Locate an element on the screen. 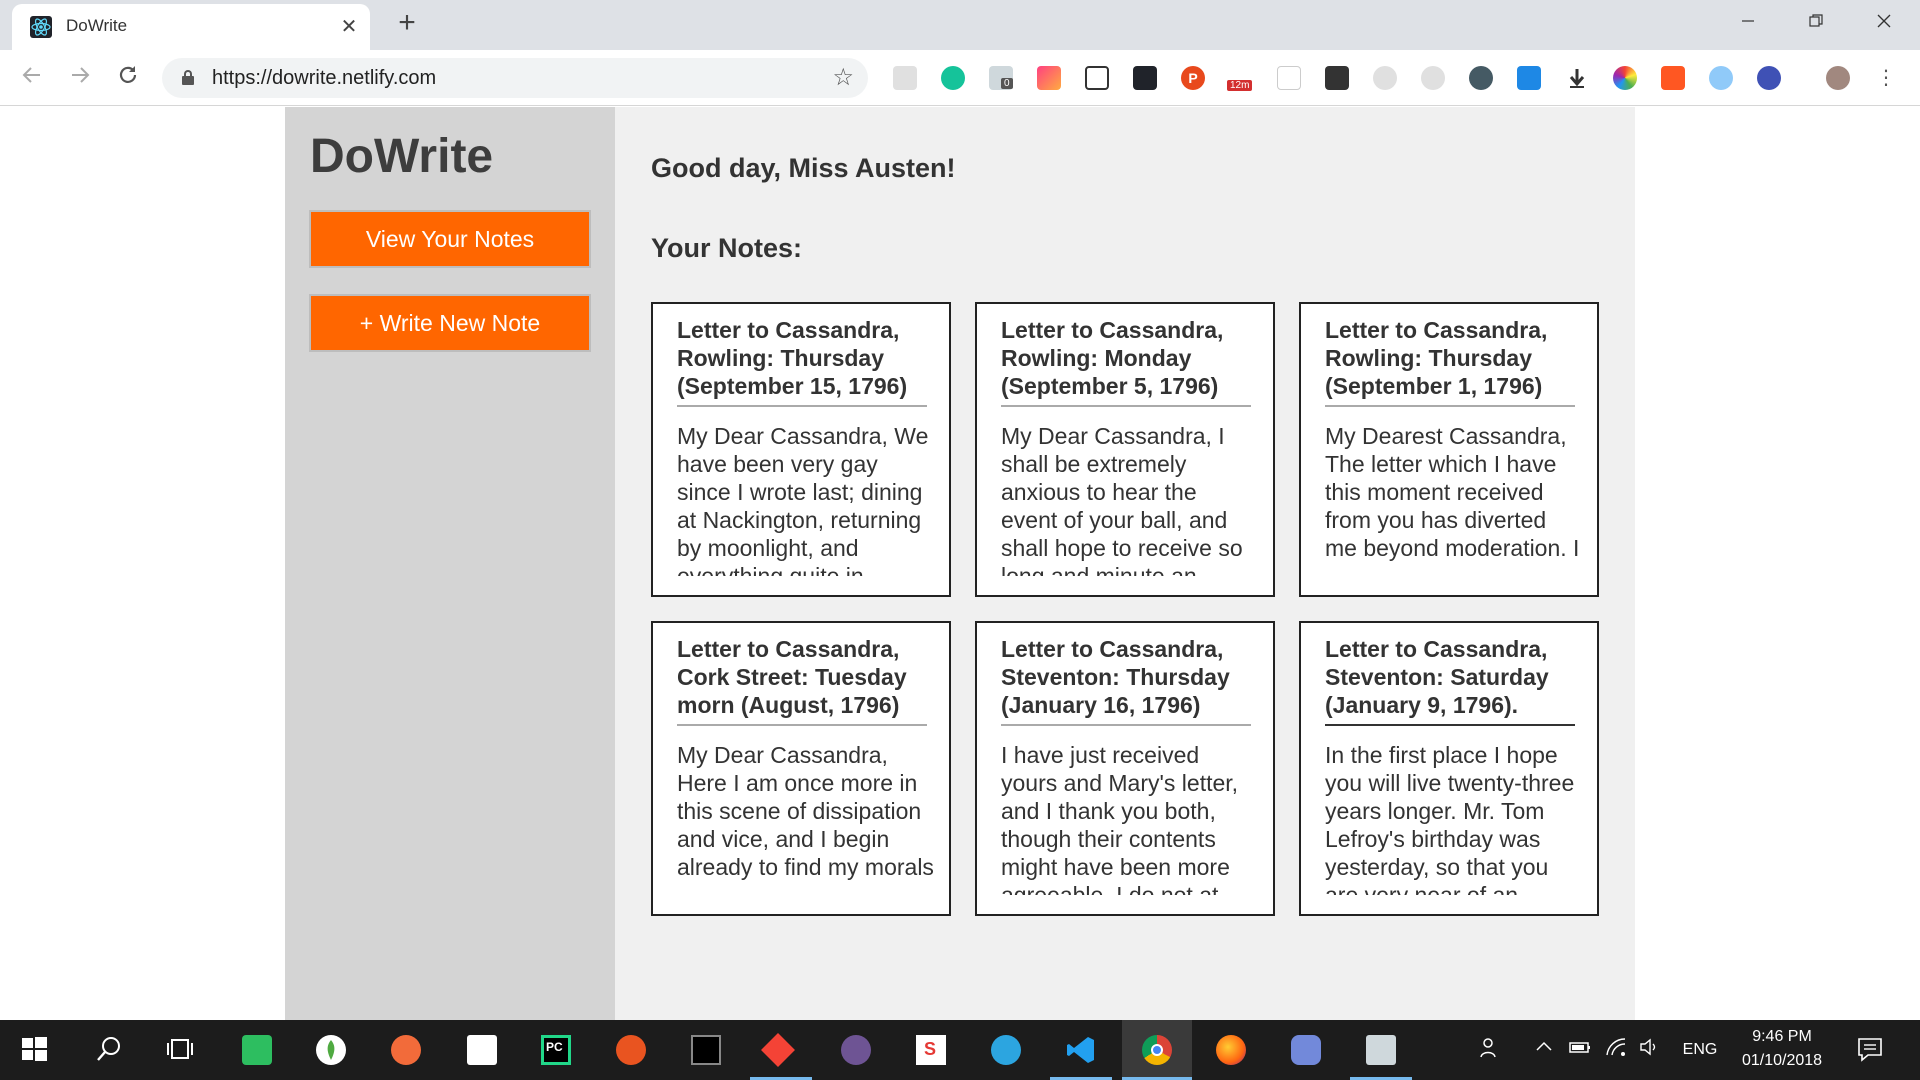 The width and height of the screenshot is (1920, 1080). github-icon is located at coordinates (856, 1050).